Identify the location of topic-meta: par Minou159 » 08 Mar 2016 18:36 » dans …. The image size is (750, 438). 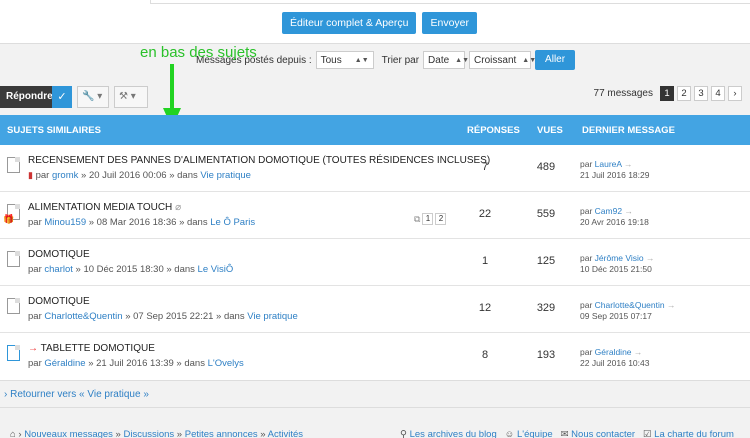
(142, 222).